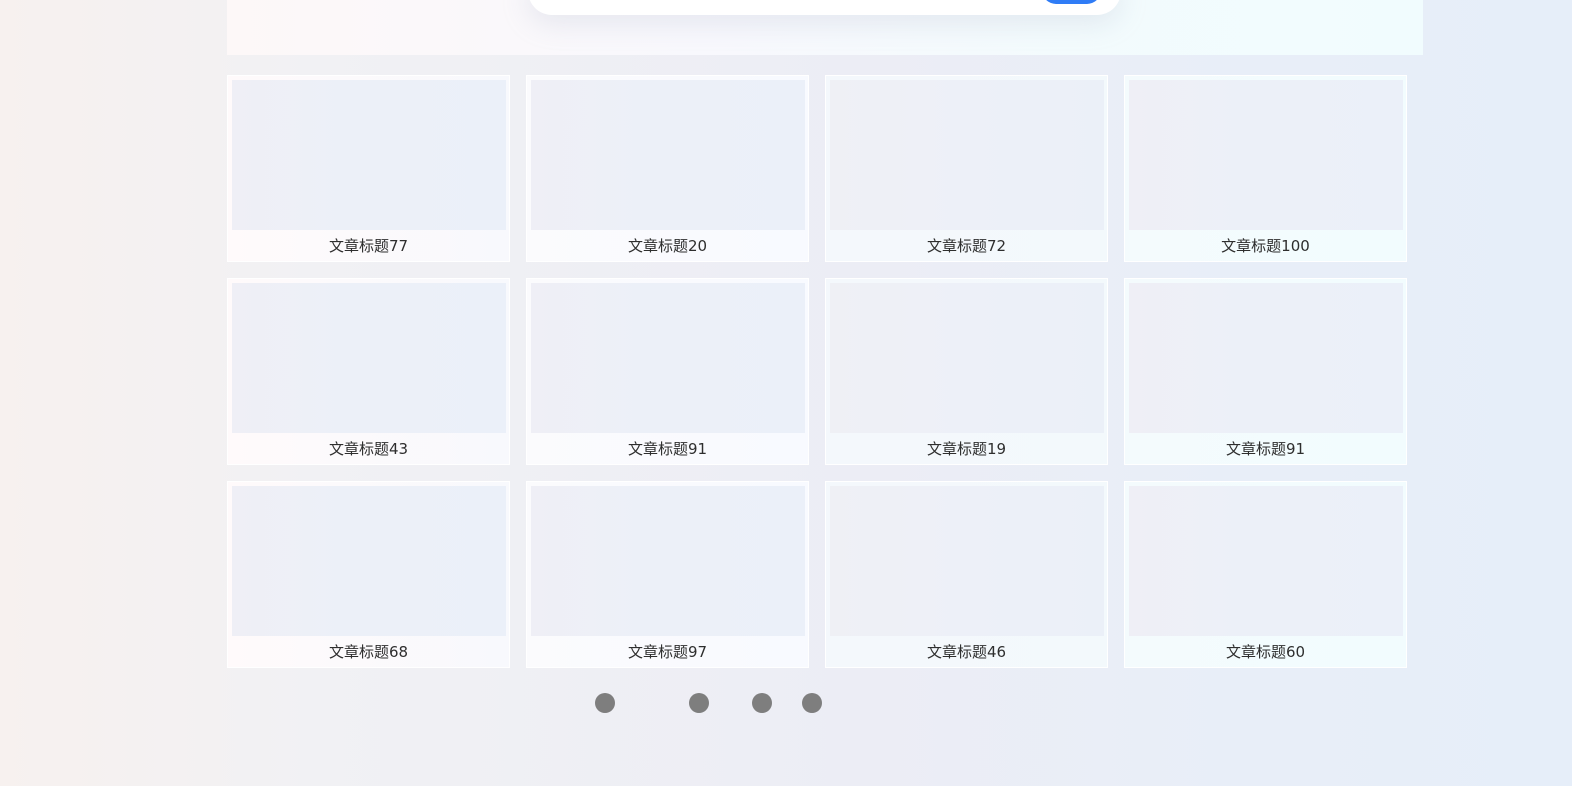 The height and width of the screenshot is (786, 1572). Describe the element at coordinates (368, 449) in the screenshot. I see `article-title: 文章标题43` at that location.